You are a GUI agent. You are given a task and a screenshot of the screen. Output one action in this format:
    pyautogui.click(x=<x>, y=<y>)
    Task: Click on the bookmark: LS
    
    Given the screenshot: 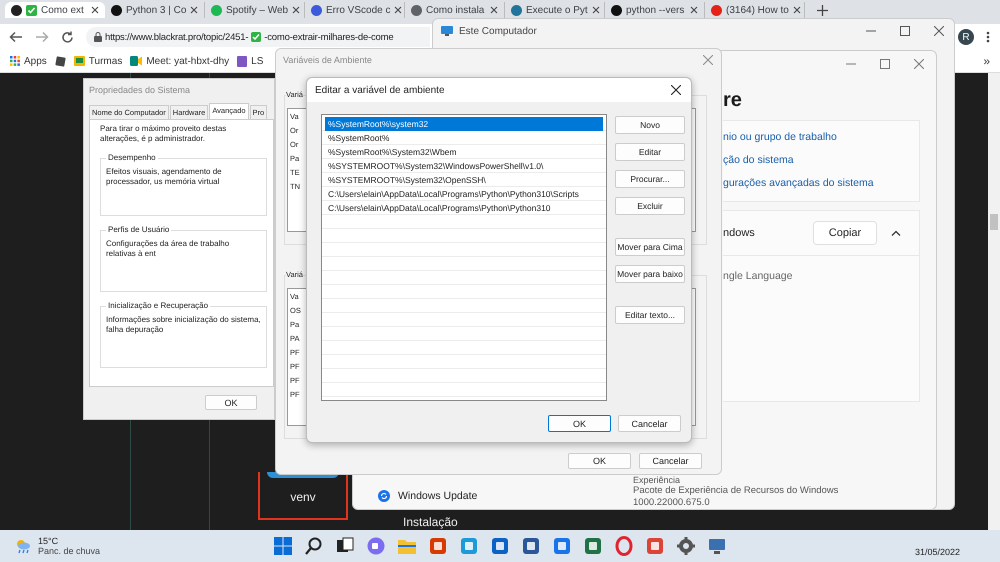 What is the action you would take?
    pyautogui.click(x=250, y=61)
    